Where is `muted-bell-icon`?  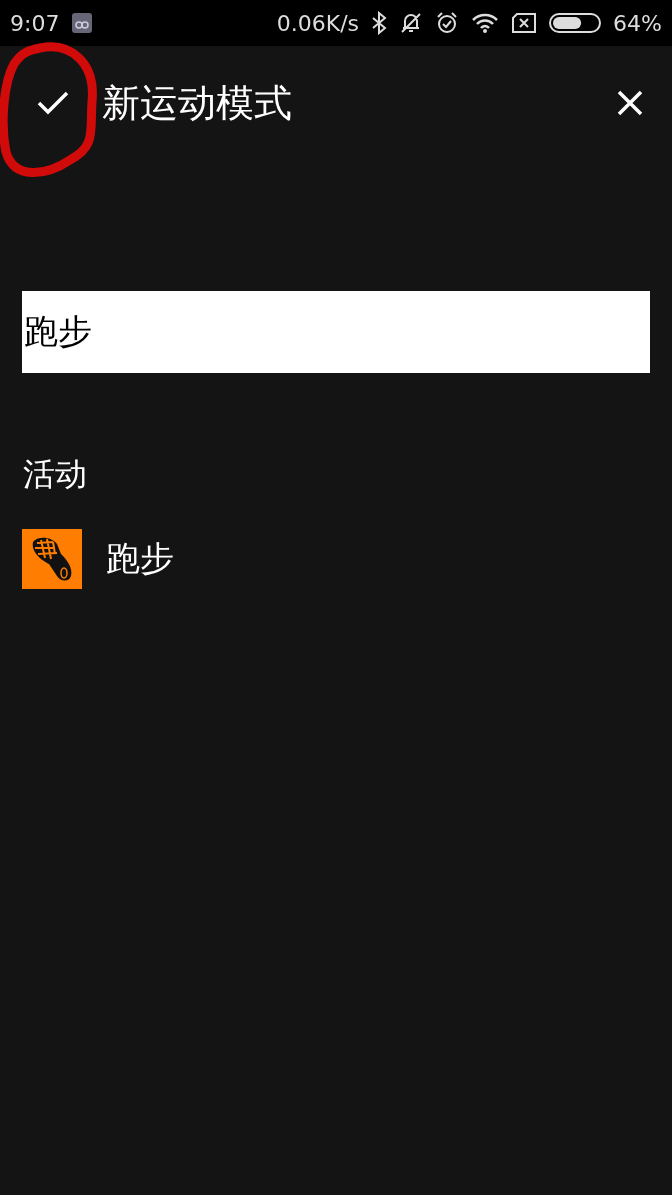 muted-bell-icon is located at coordinates (411, 23).